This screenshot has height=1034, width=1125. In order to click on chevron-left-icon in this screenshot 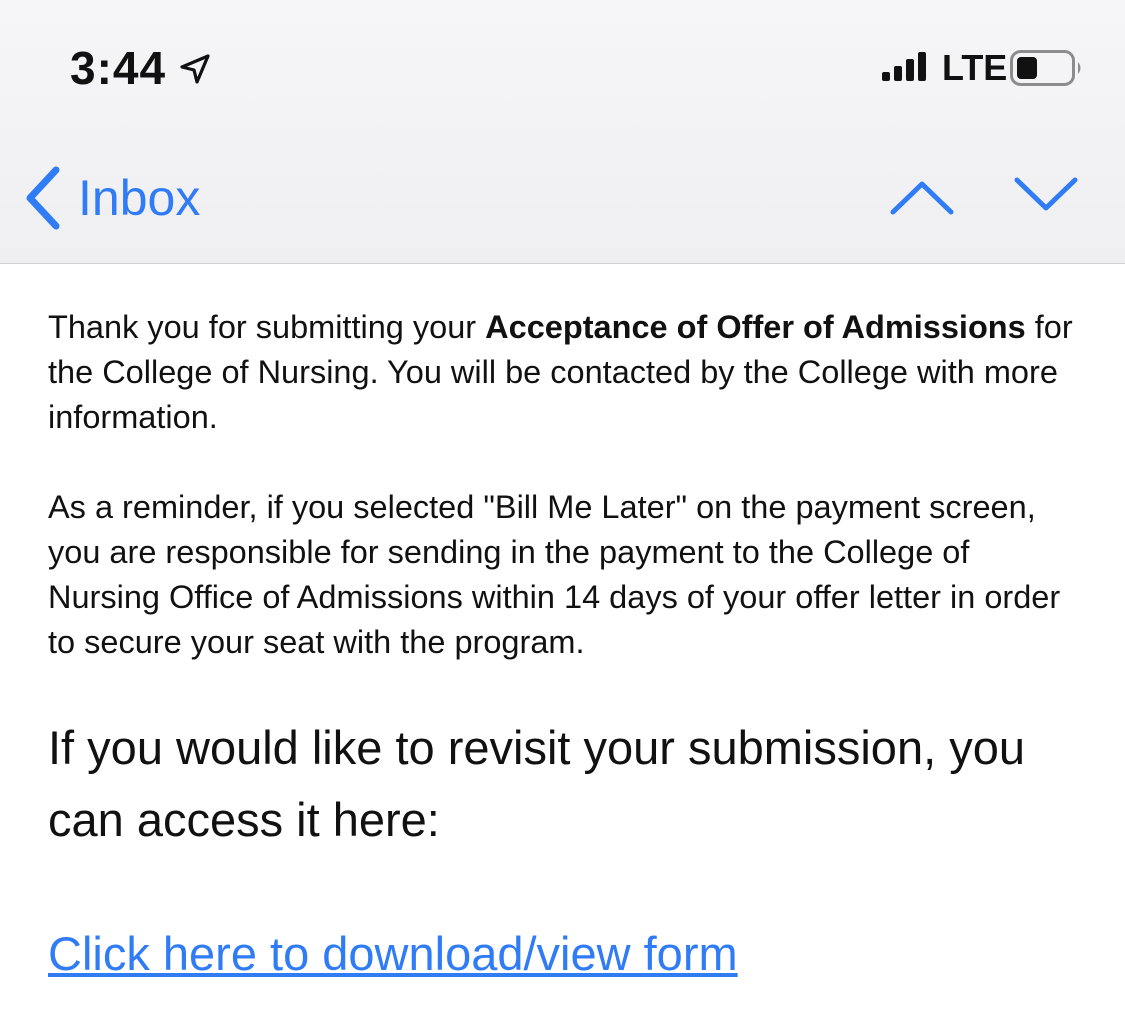, I will do `click(43, 198)`.